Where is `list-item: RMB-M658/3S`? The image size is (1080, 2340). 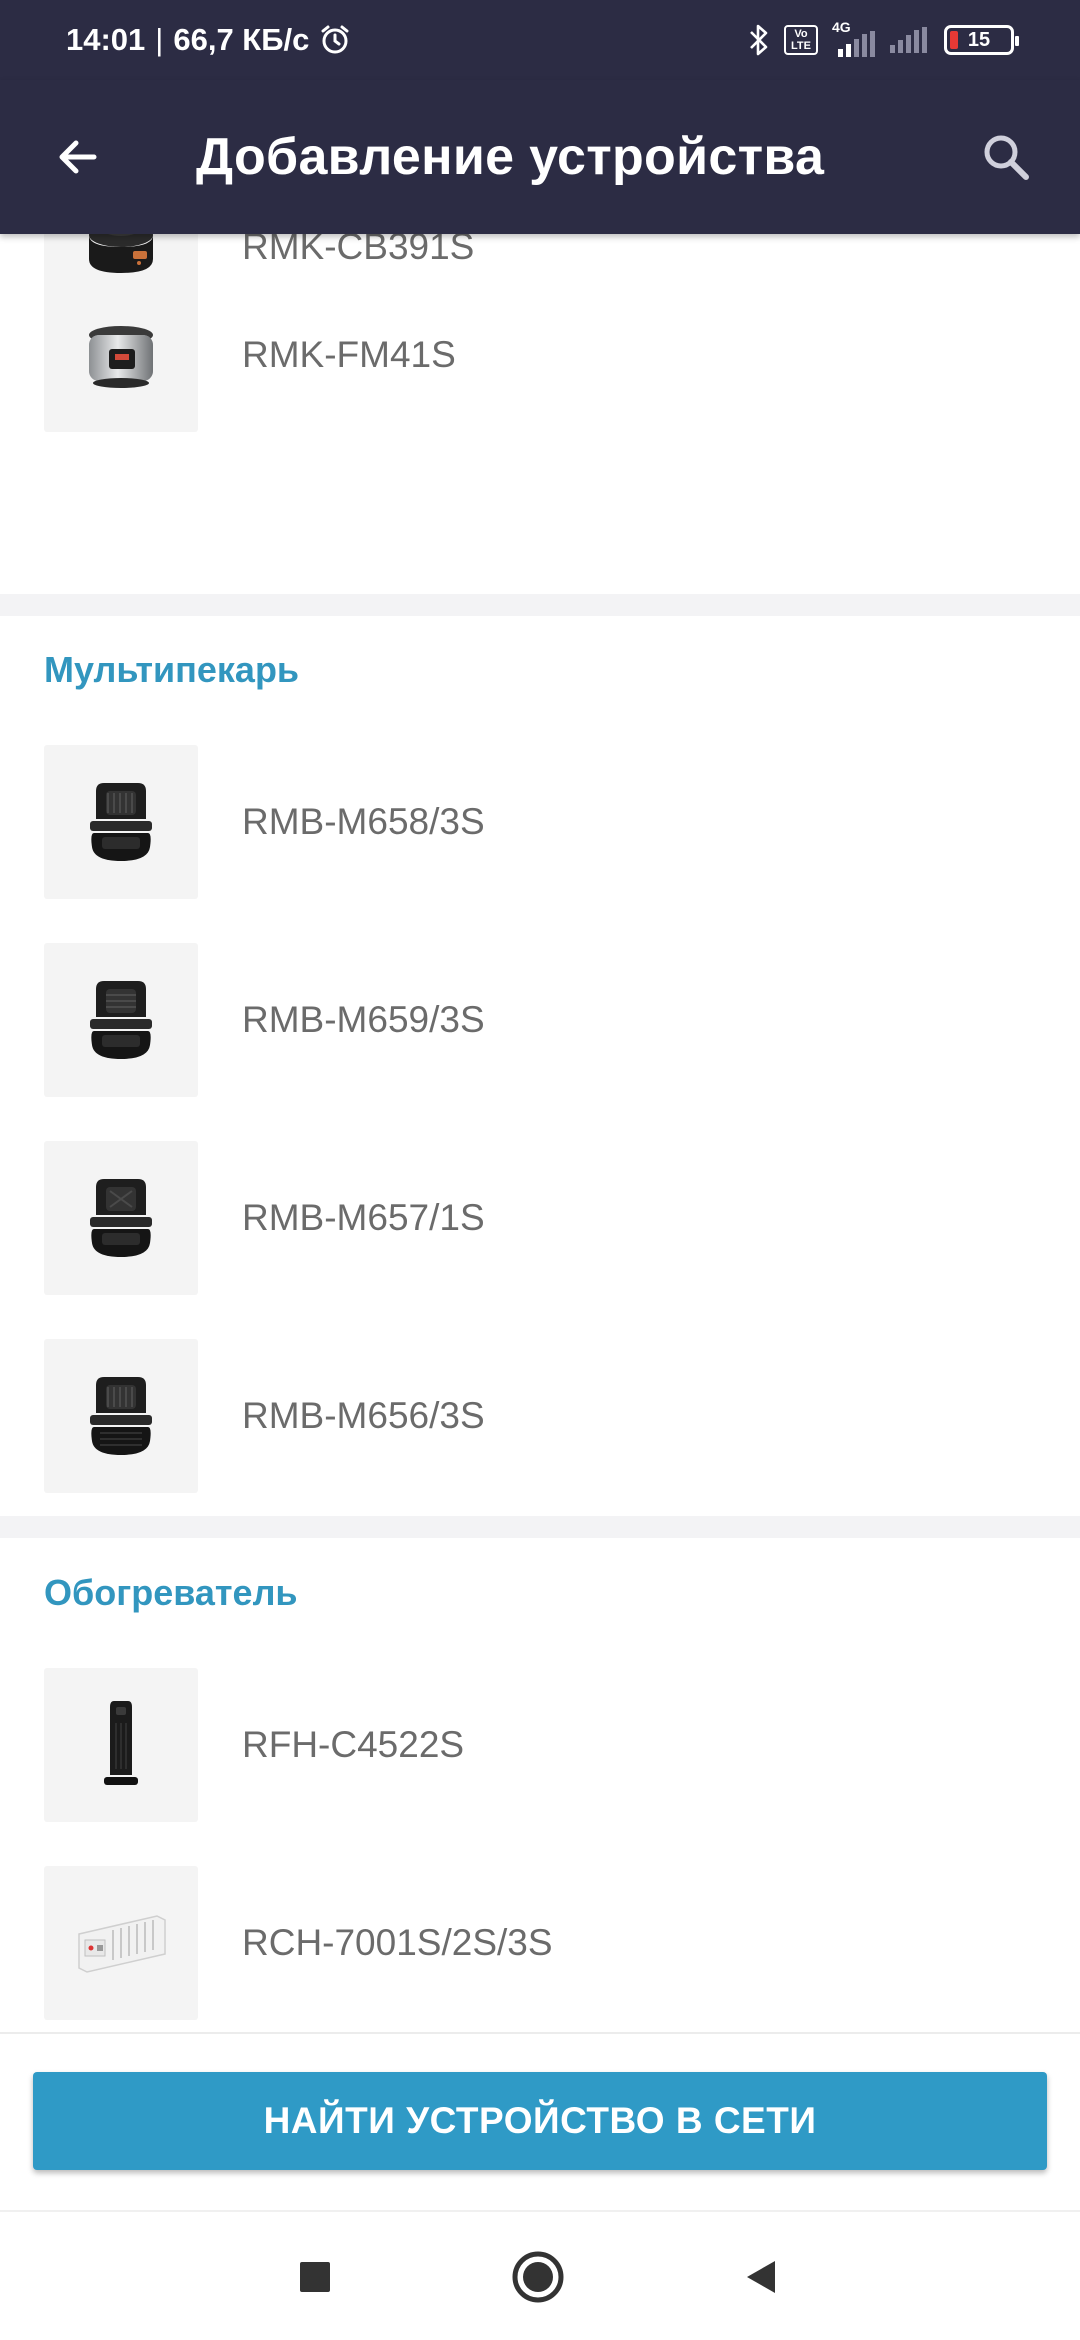 list-item: RMB-M658/3S is located at coordinates (540, 822).